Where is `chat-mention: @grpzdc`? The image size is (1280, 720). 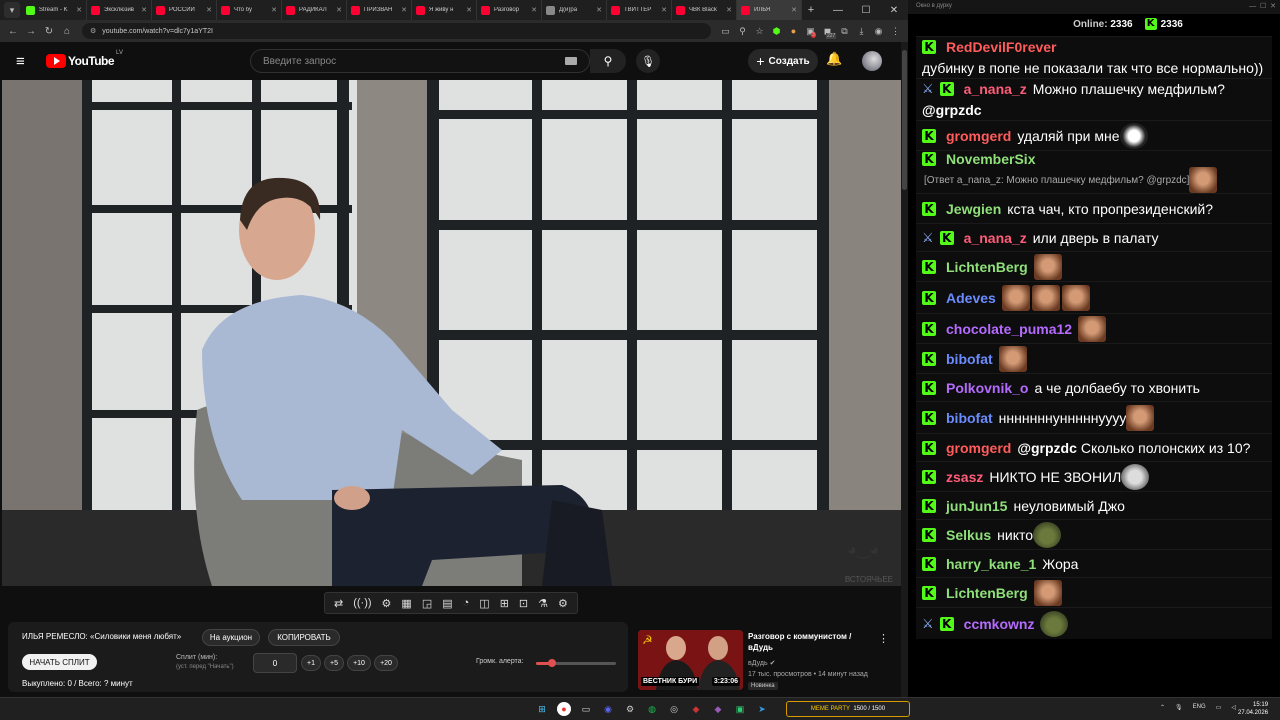
chat-mention: @grpzdc is located at coordinates (1095, 110).